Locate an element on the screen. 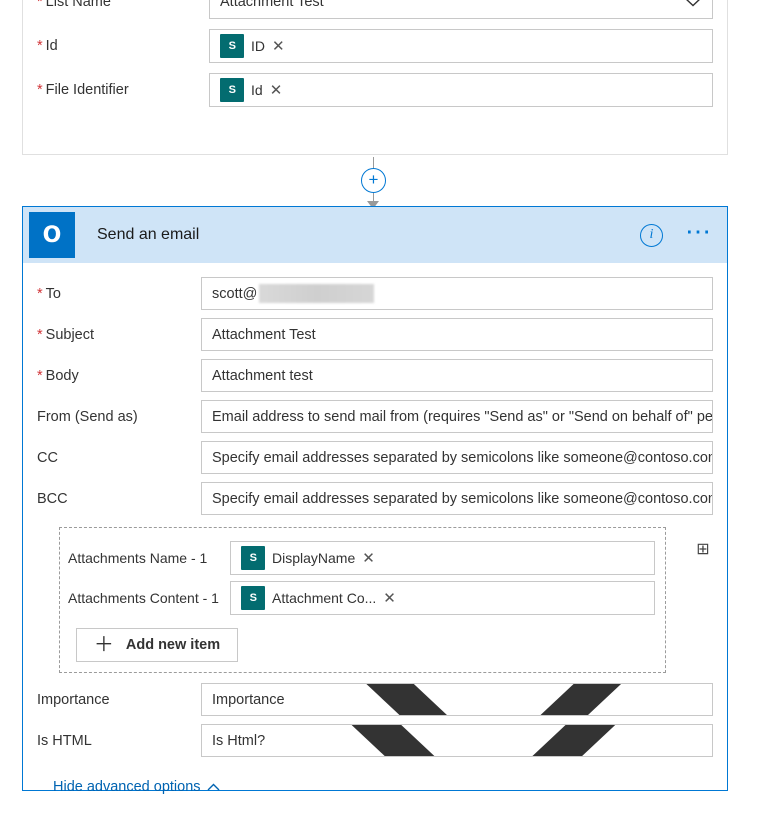 This screenshot has width=771, height=813. dynamic-token: S Attachment Co... ✕ is located at coordinates (318, 598).